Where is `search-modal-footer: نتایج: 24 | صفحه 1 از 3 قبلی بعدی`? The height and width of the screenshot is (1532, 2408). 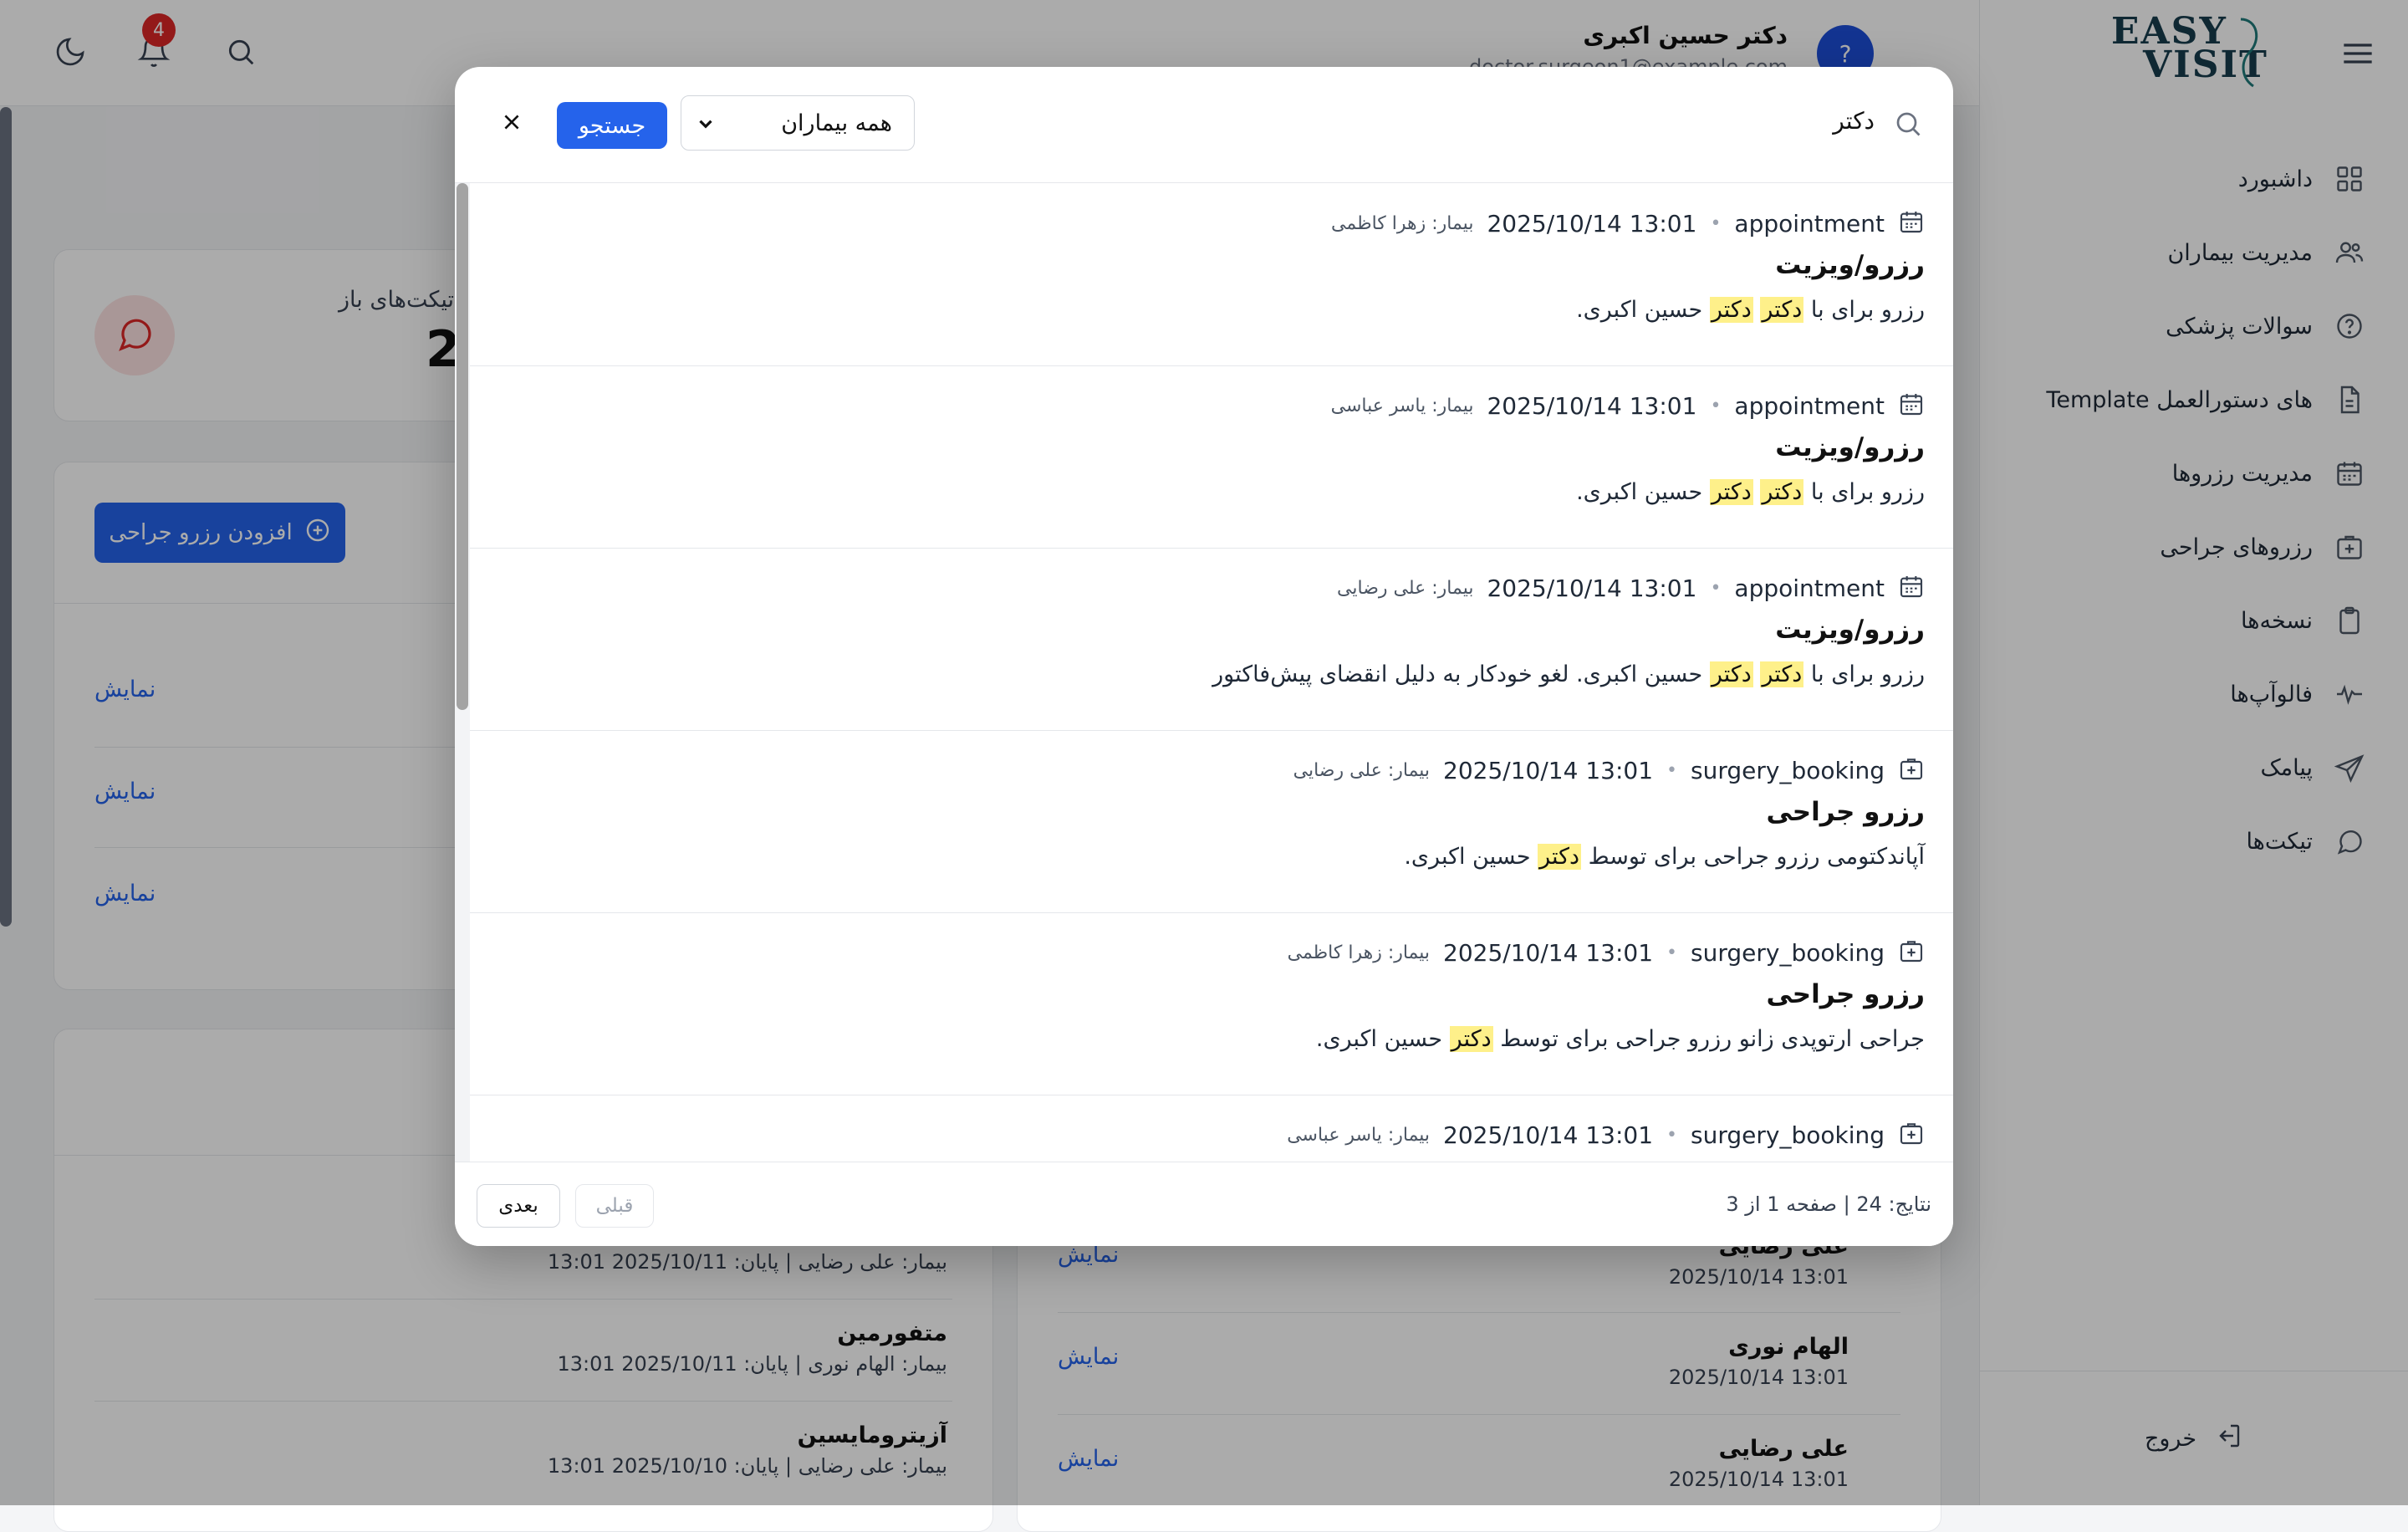 search-modal-footer: نتایج: 24 | صفحه 1 از 3 قبلی بعدی is located at coordinates (1204, 1204).